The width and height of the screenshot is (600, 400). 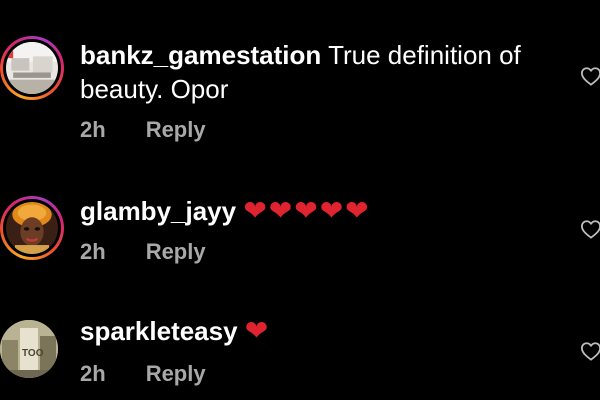 I want to click on avatar: TOO, so click(x=29, y=349).